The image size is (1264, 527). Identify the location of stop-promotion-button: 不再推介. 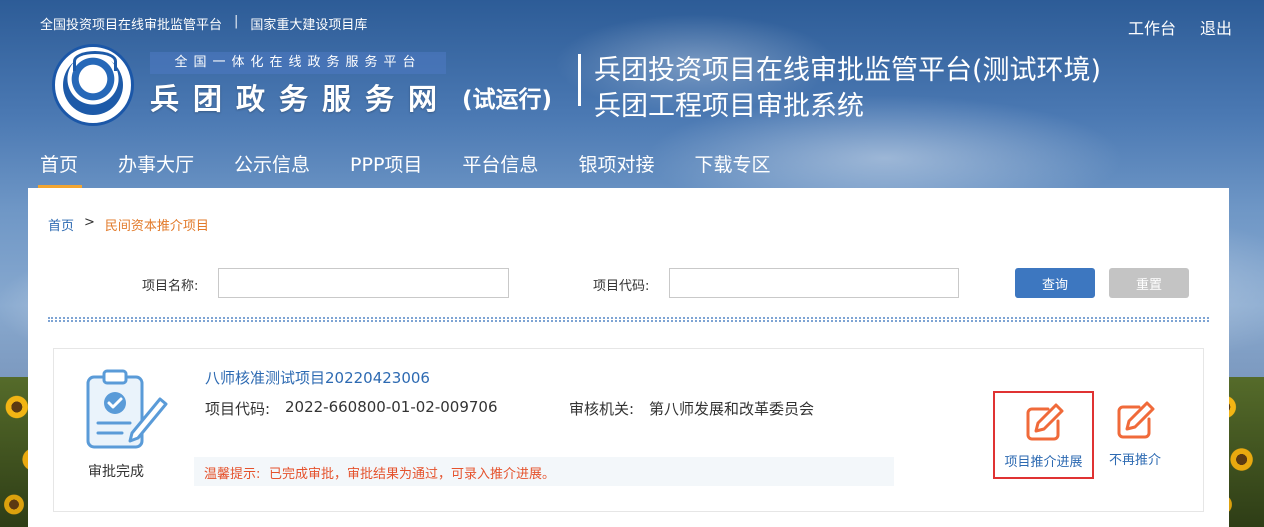
(1135, 435).